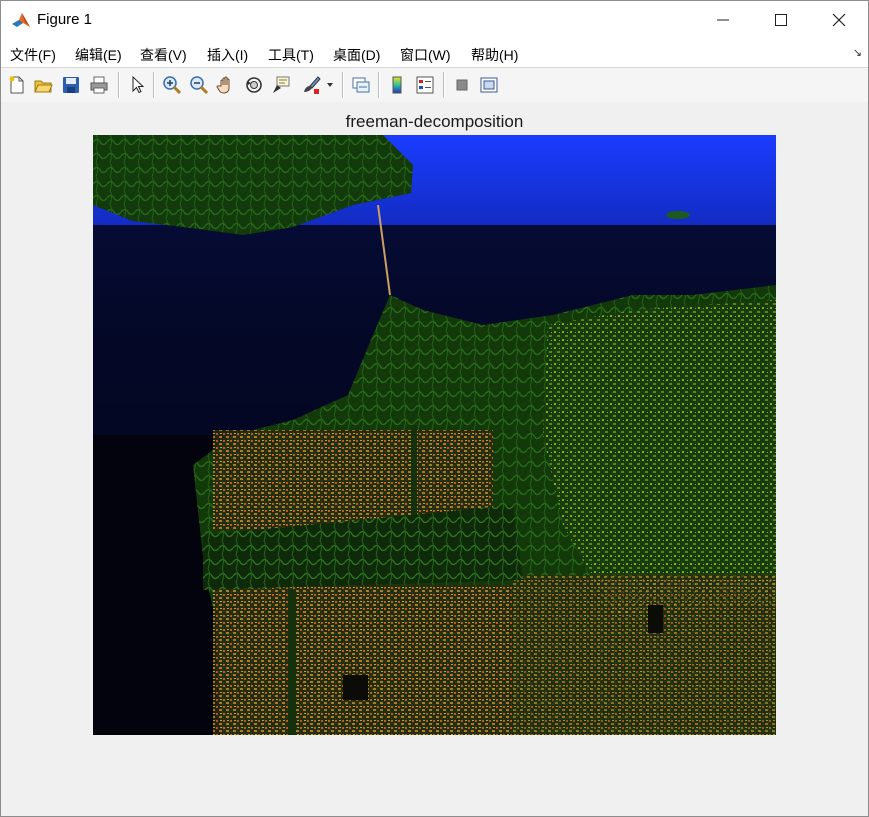 This screenshot has height=817, width=869. I want to click on menu-help: 帮助(H), so click(494, 55).